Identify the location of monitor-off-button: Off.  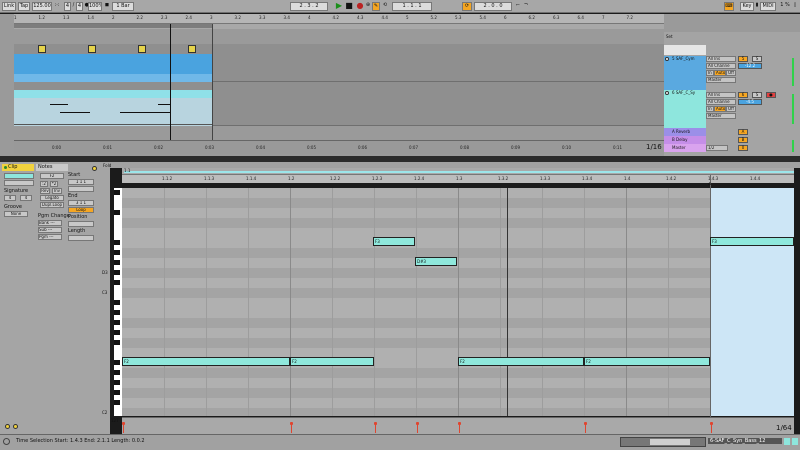
(731, 109).